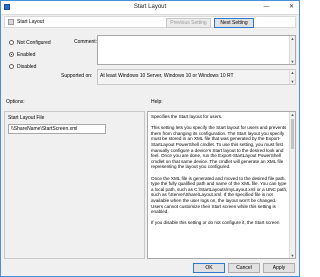  What do you see at coordinates (77, 76) in the screenshot?
I see `supported-on-label: Supported on:` at bounding box center [77, 76].